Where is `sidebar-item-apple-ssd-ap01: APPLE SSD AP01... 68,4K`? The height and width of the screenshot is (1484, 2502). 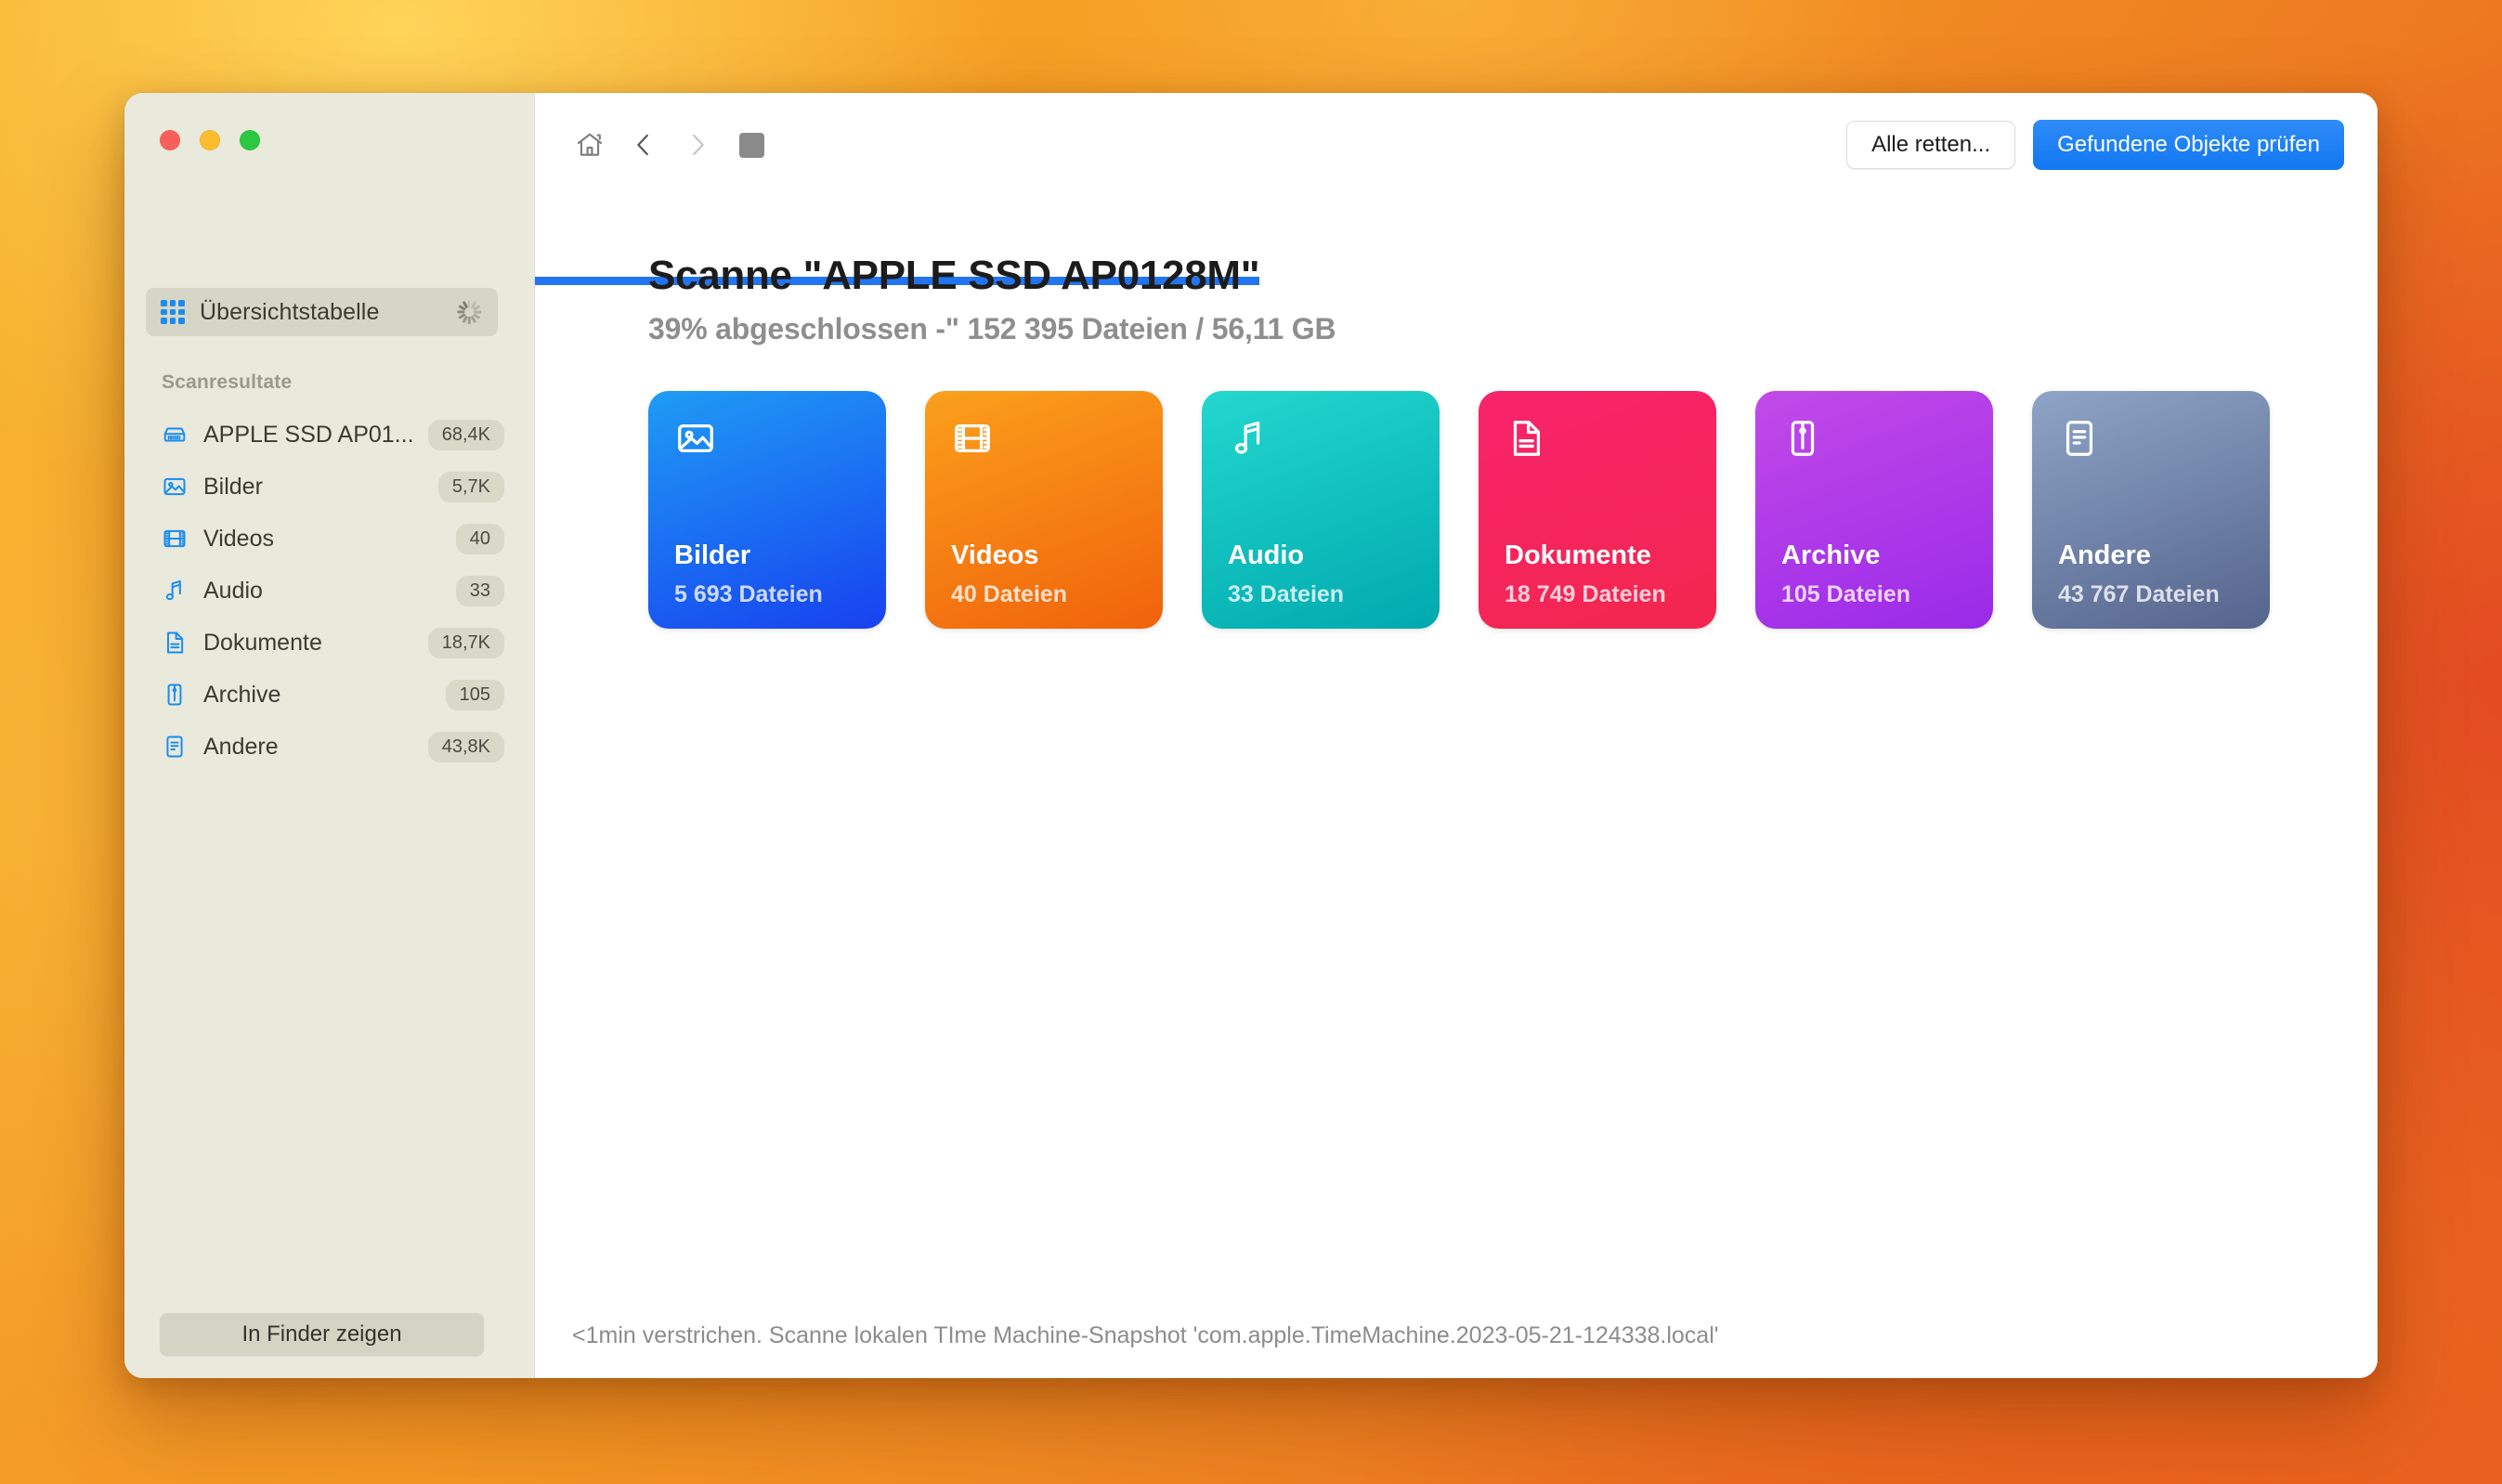 sidebar-item-apple-ssd-ap01: APPLE SSD AP01... 68,4K is located at coordinates (330, 435).